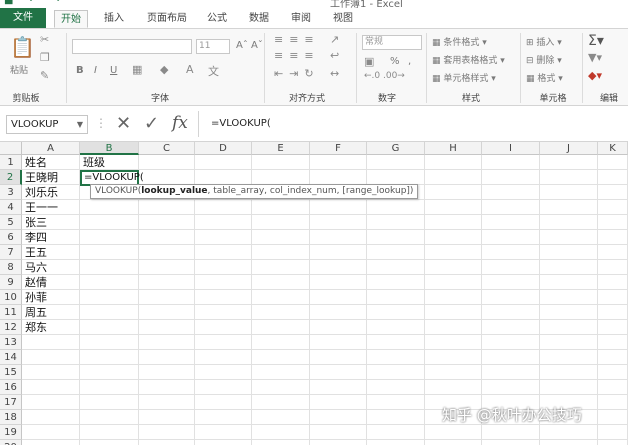  I want to click on autosum-icon: Σ▾, so click(596, 41).